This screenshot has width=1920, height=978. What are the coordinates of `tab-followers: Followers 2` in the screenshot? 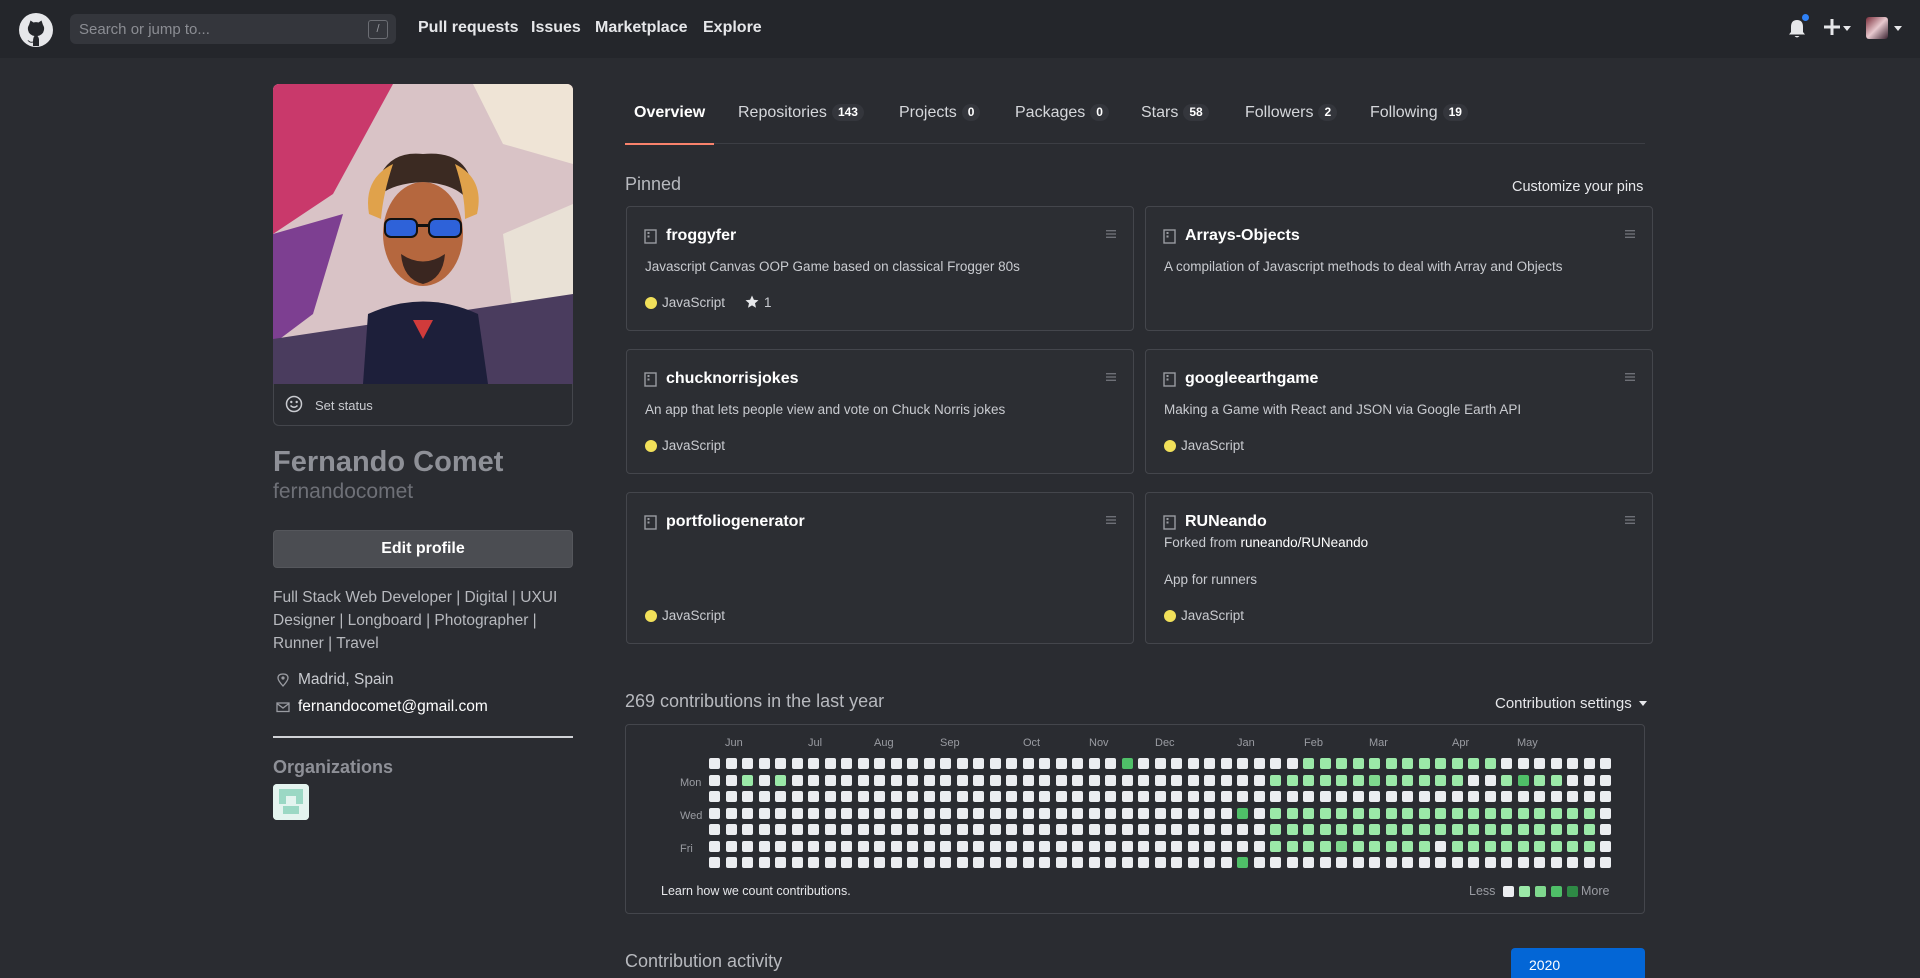 It's located at (1291, 124).